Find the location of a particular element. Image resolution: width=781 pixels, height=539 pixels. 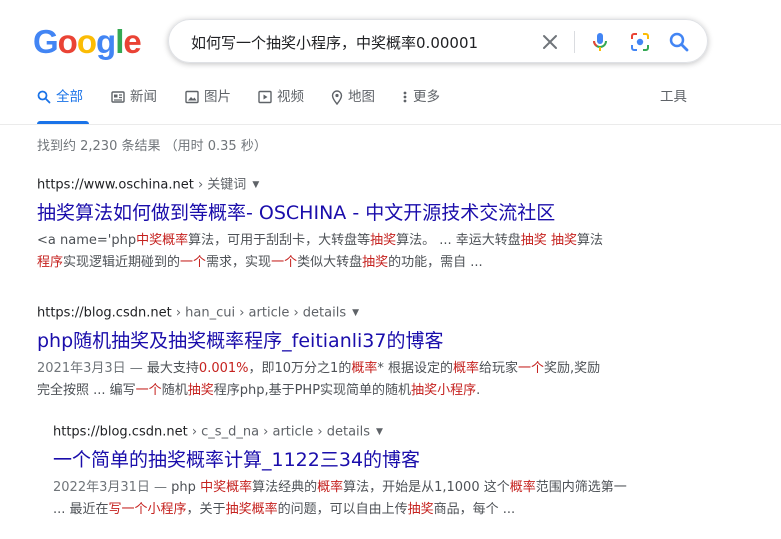

snippet-text: 程序php,基于PHP实现简单的随机 is located at coordinates (312, 390).